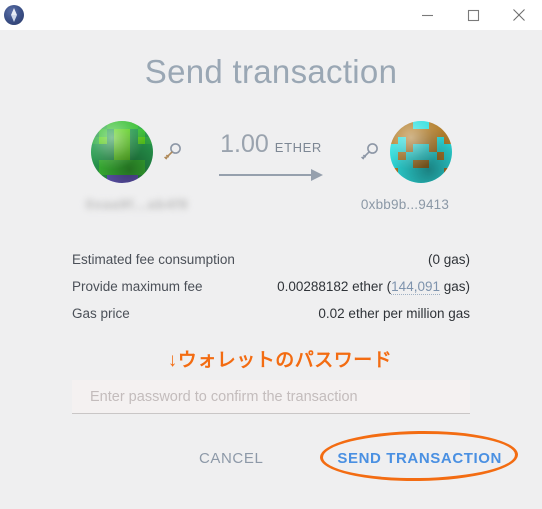  What do you see at coordinates (122, 152) in the screenshot?
I see `sender-identicon` at bounding box center [122, 152].